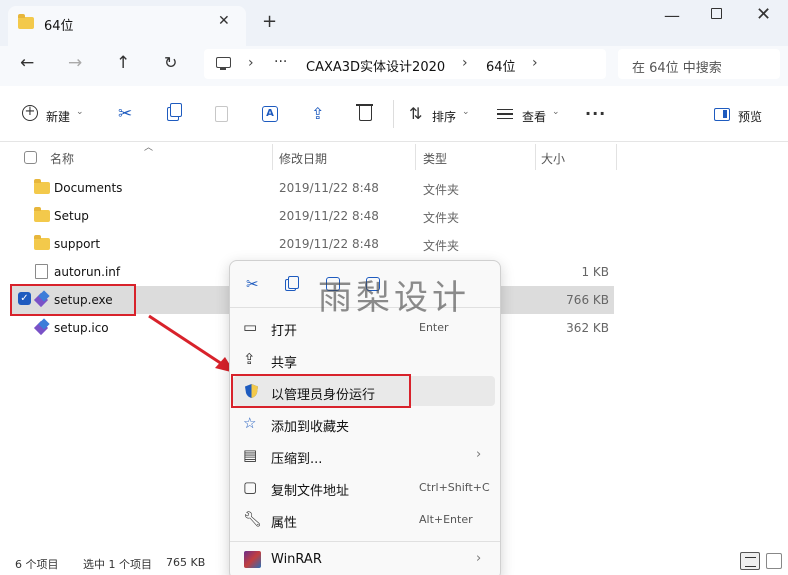 The width and height of the screenshot is (788, 575). What do you see at coordinates (250, 327) in the screenshot?
I see `open-icon: ▭` at bounding box center [250, 327].